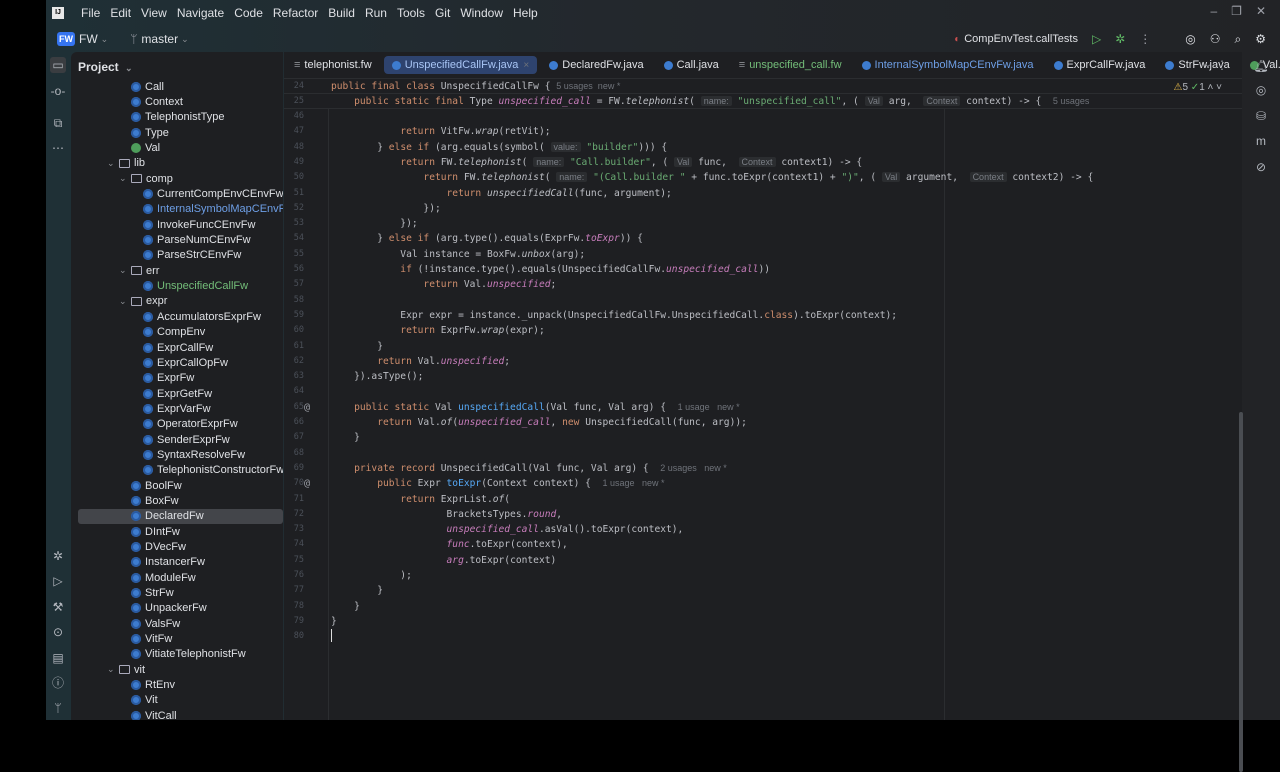  I want to click on structure-icon: ⧉, so click(58, 123).